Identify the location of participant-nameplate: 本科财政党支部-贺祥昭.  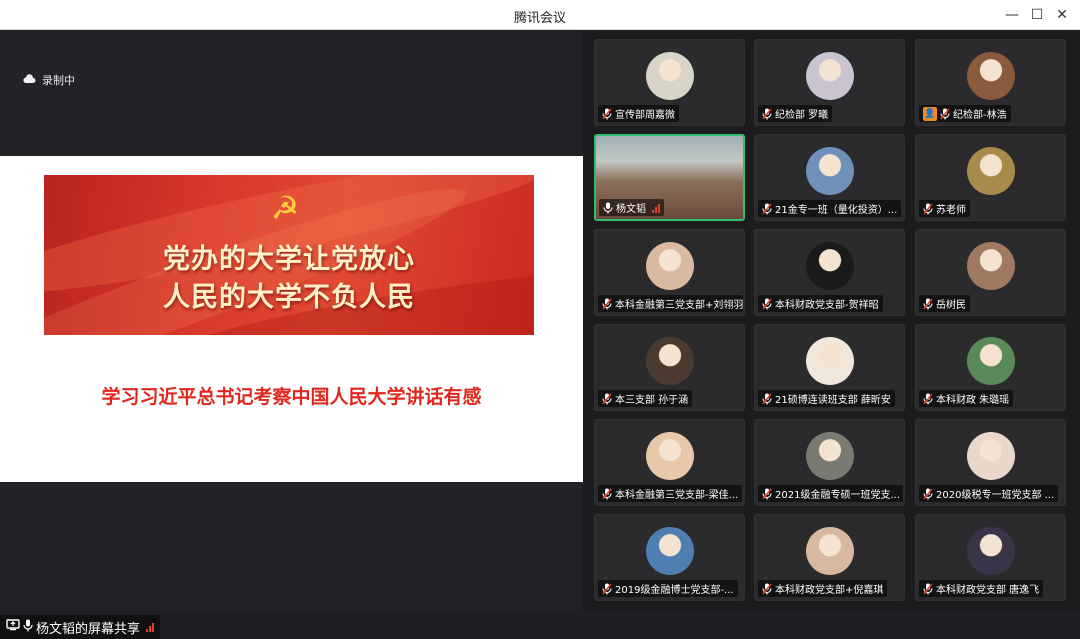
(820, 303).